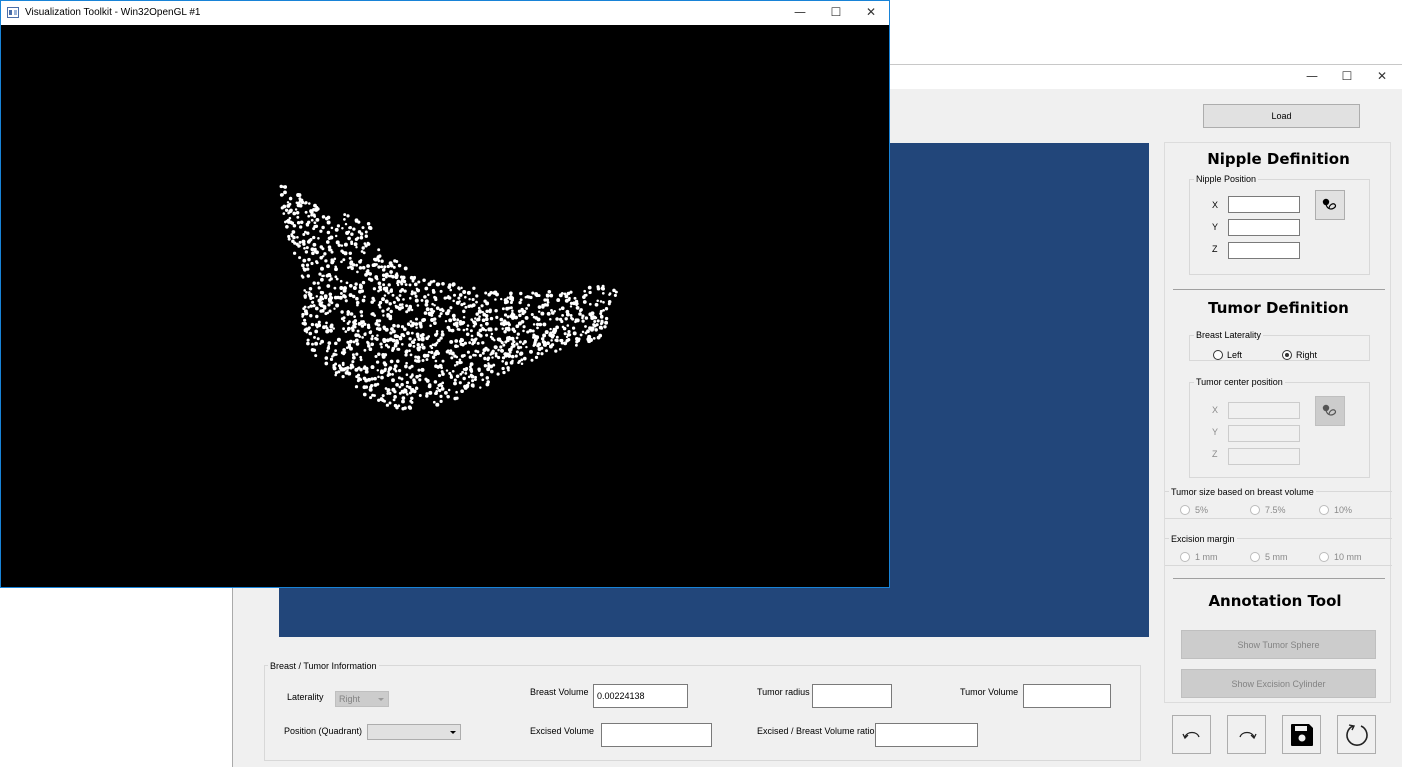 The image size is (1402, 767). I want to click on laterality-label: Laterality, so click(305, 697).